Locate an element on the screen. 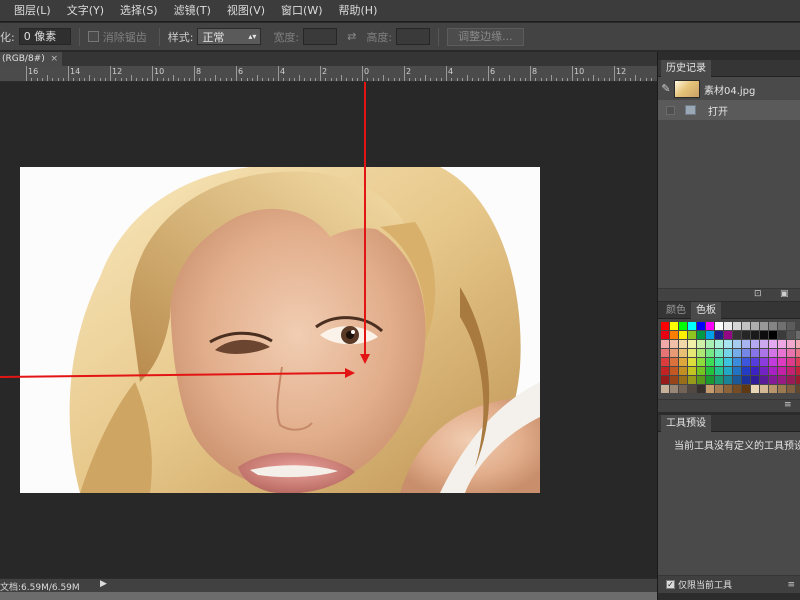 Image resolution: width=800 pixels, height=600 pixels. close-icon: × is located at coordinates (54, 59).